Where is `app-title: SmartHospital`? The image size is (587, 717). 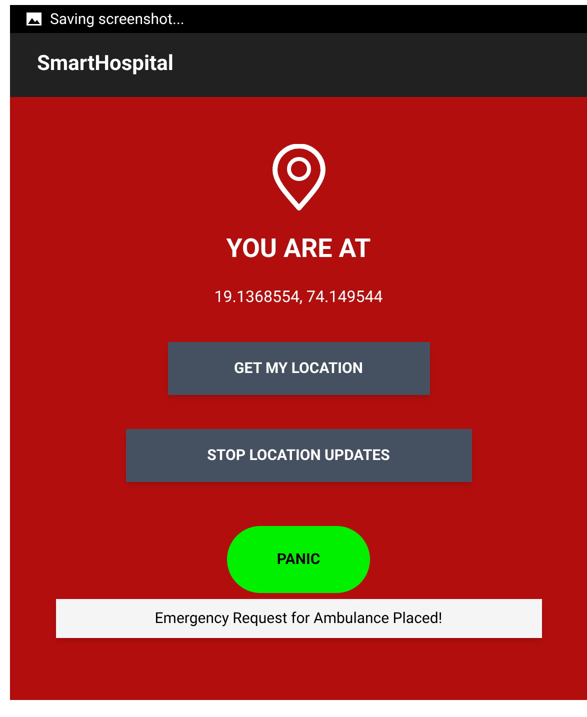
app-title: SmartHospital is located at coordinates (105, 64).